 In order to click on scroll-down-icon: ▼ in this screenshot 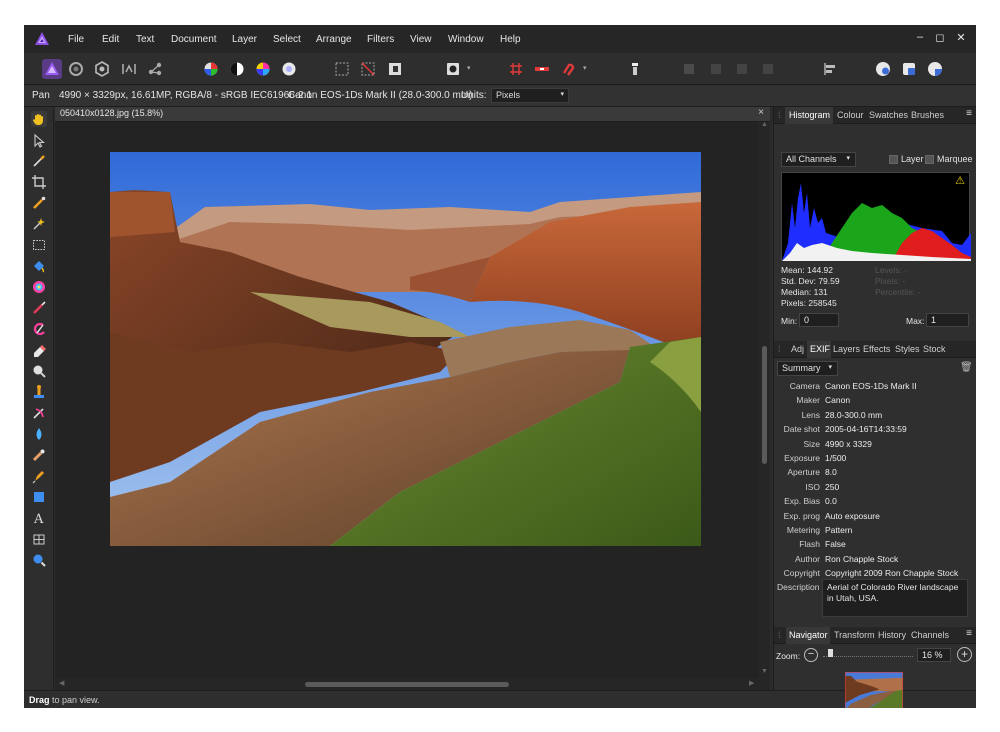, I will do `click(764, 671)`.